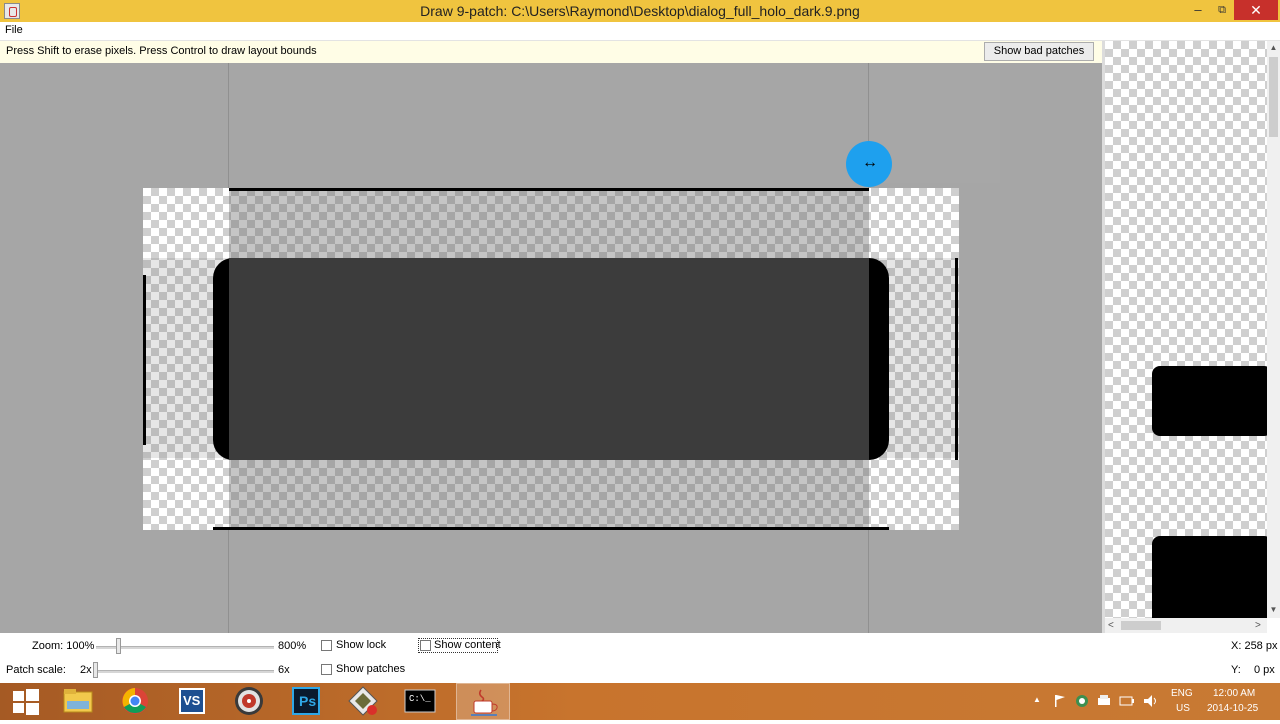 The height and width of the screenshot is (724, 1280). Describe the element at coordinates (1273, 48) in the screenshot. I see `scroll-up-icon: ▲` at that location.